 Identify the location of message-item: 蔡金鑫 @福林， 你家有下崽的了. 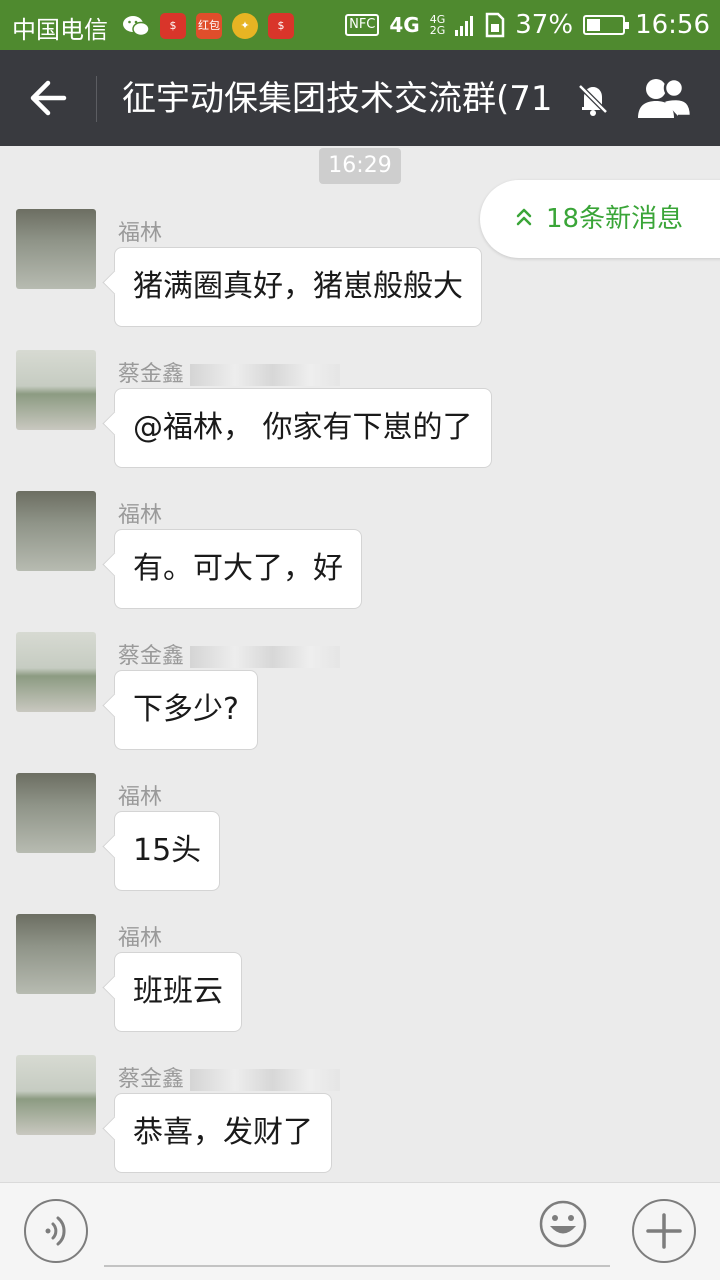
(360, 410).